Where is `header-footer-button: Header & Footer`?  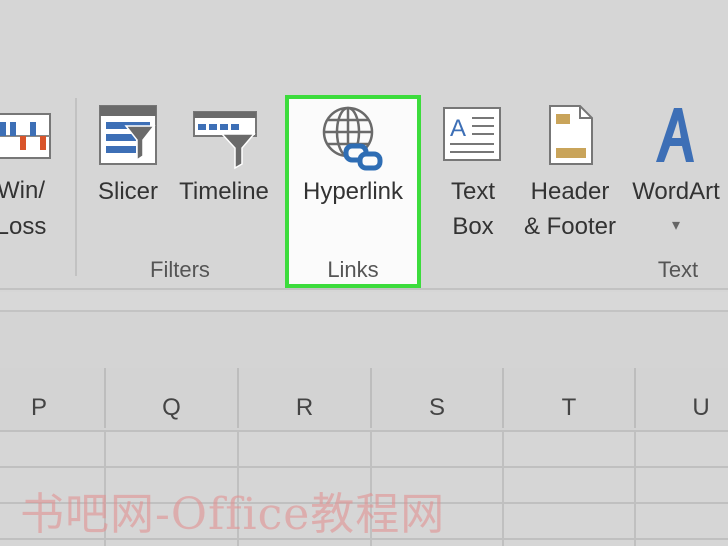 header-footer-button: Header & Footer is located at coordinates (570, 175).